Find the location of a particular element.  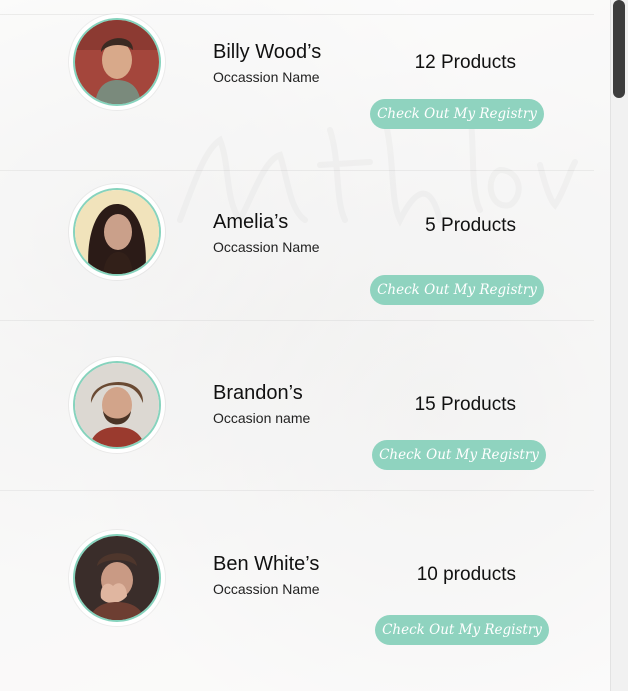

registry-owner-name: Ben White’s is located at coordinates (266, 564).